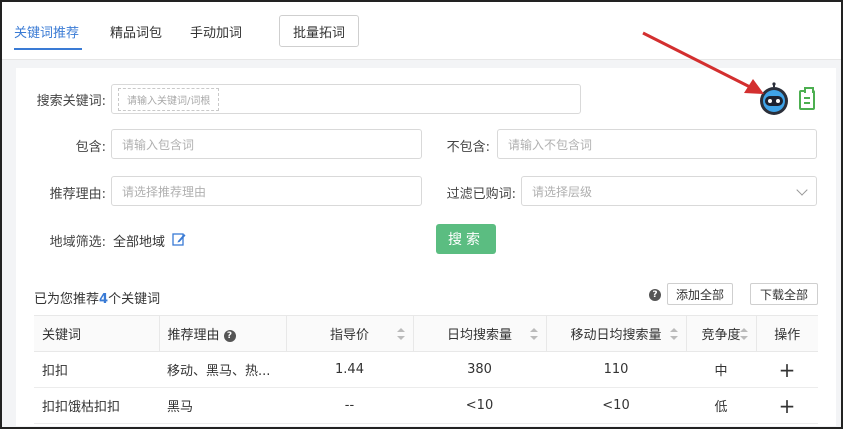 This screenshot has height=429, width=843. I want to click on cell-daily: 380, so click(479, 369).